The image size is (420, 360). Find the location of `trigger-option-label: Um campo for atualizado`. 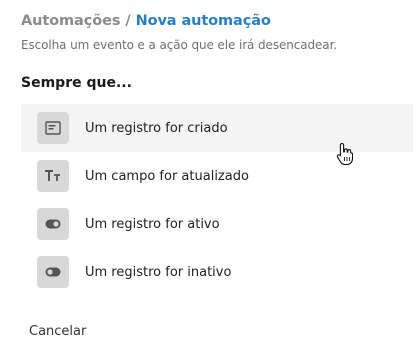

trigger-option-label: Um campo for atualizado is located at coordinates (167, 176).